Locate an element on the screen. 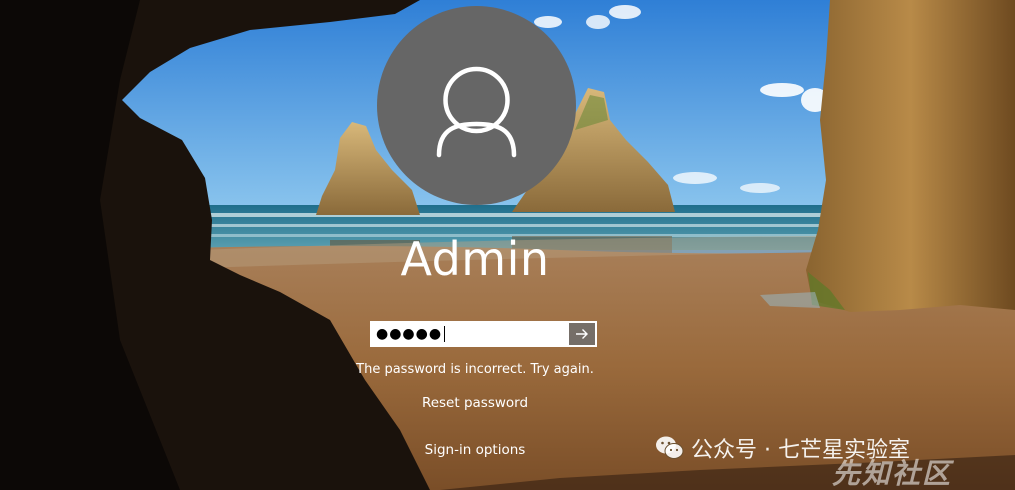  wechat-icon is located at coordinates (670, 447).